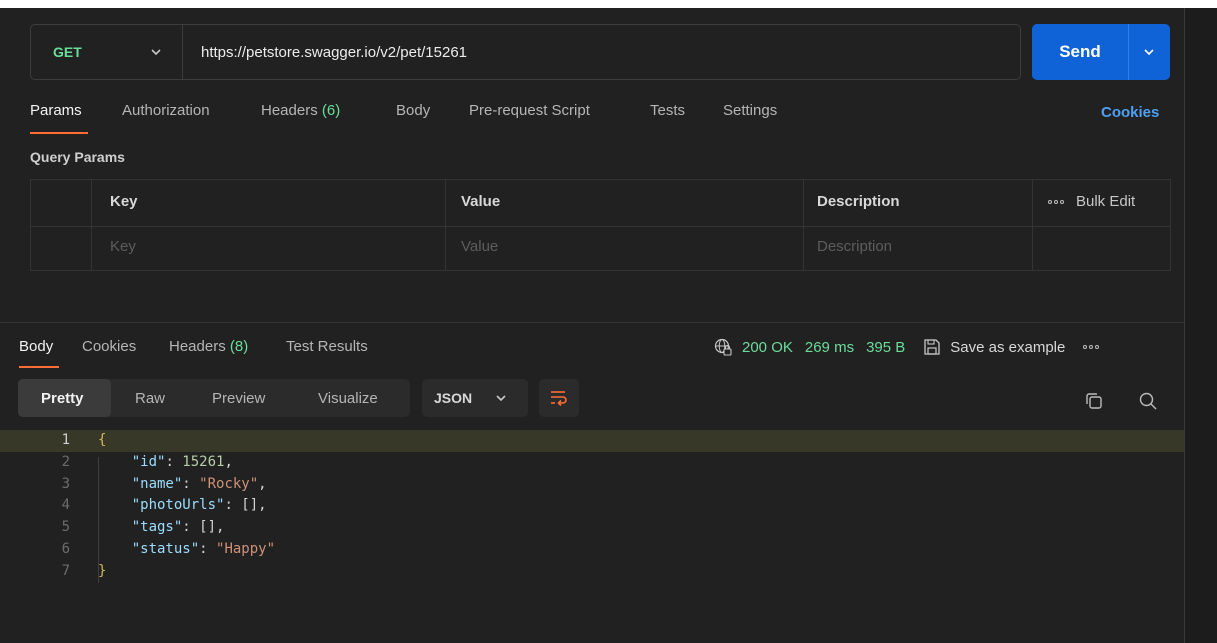 The image size is (1217, 643). Describe the element at coordinates (1106, 201) in the screenshot. I see `bulk-edit-label: Bulk Edit` at that location.